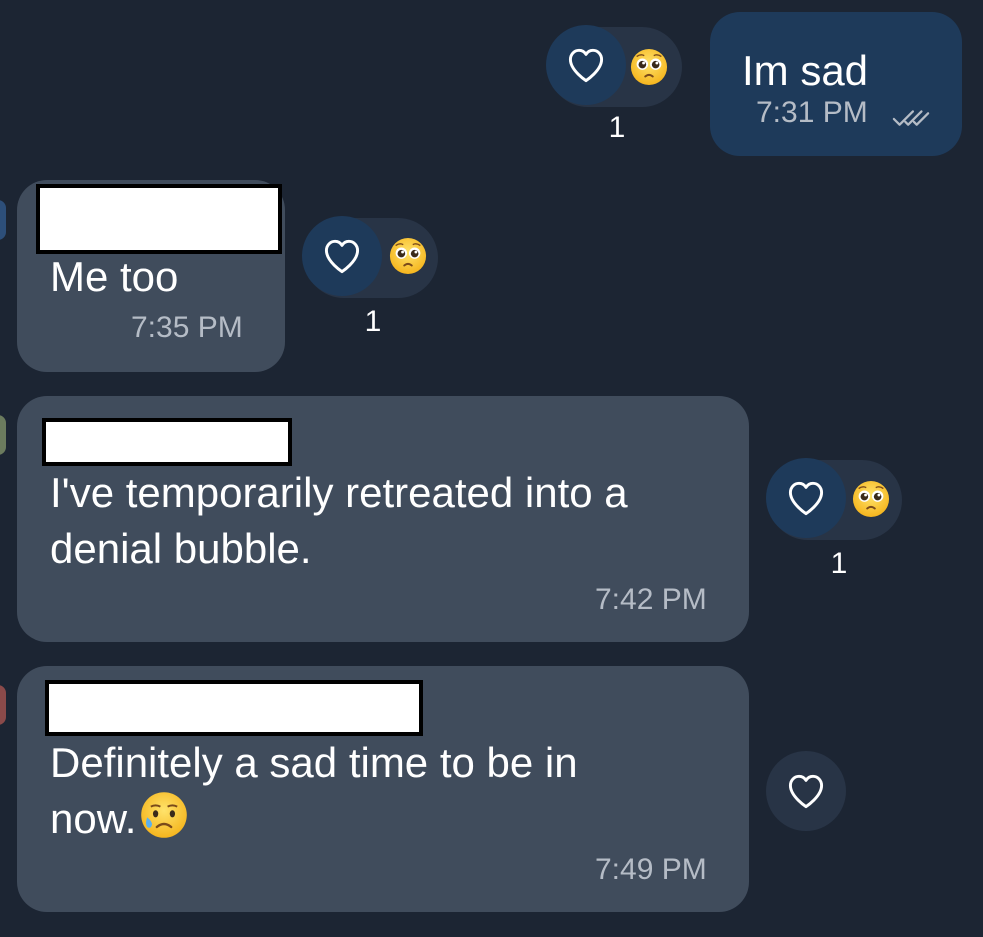 The height and width of the screenshot is (937, 983). I want to click on message-text-line-2: denial bubble., so click(181, 548).